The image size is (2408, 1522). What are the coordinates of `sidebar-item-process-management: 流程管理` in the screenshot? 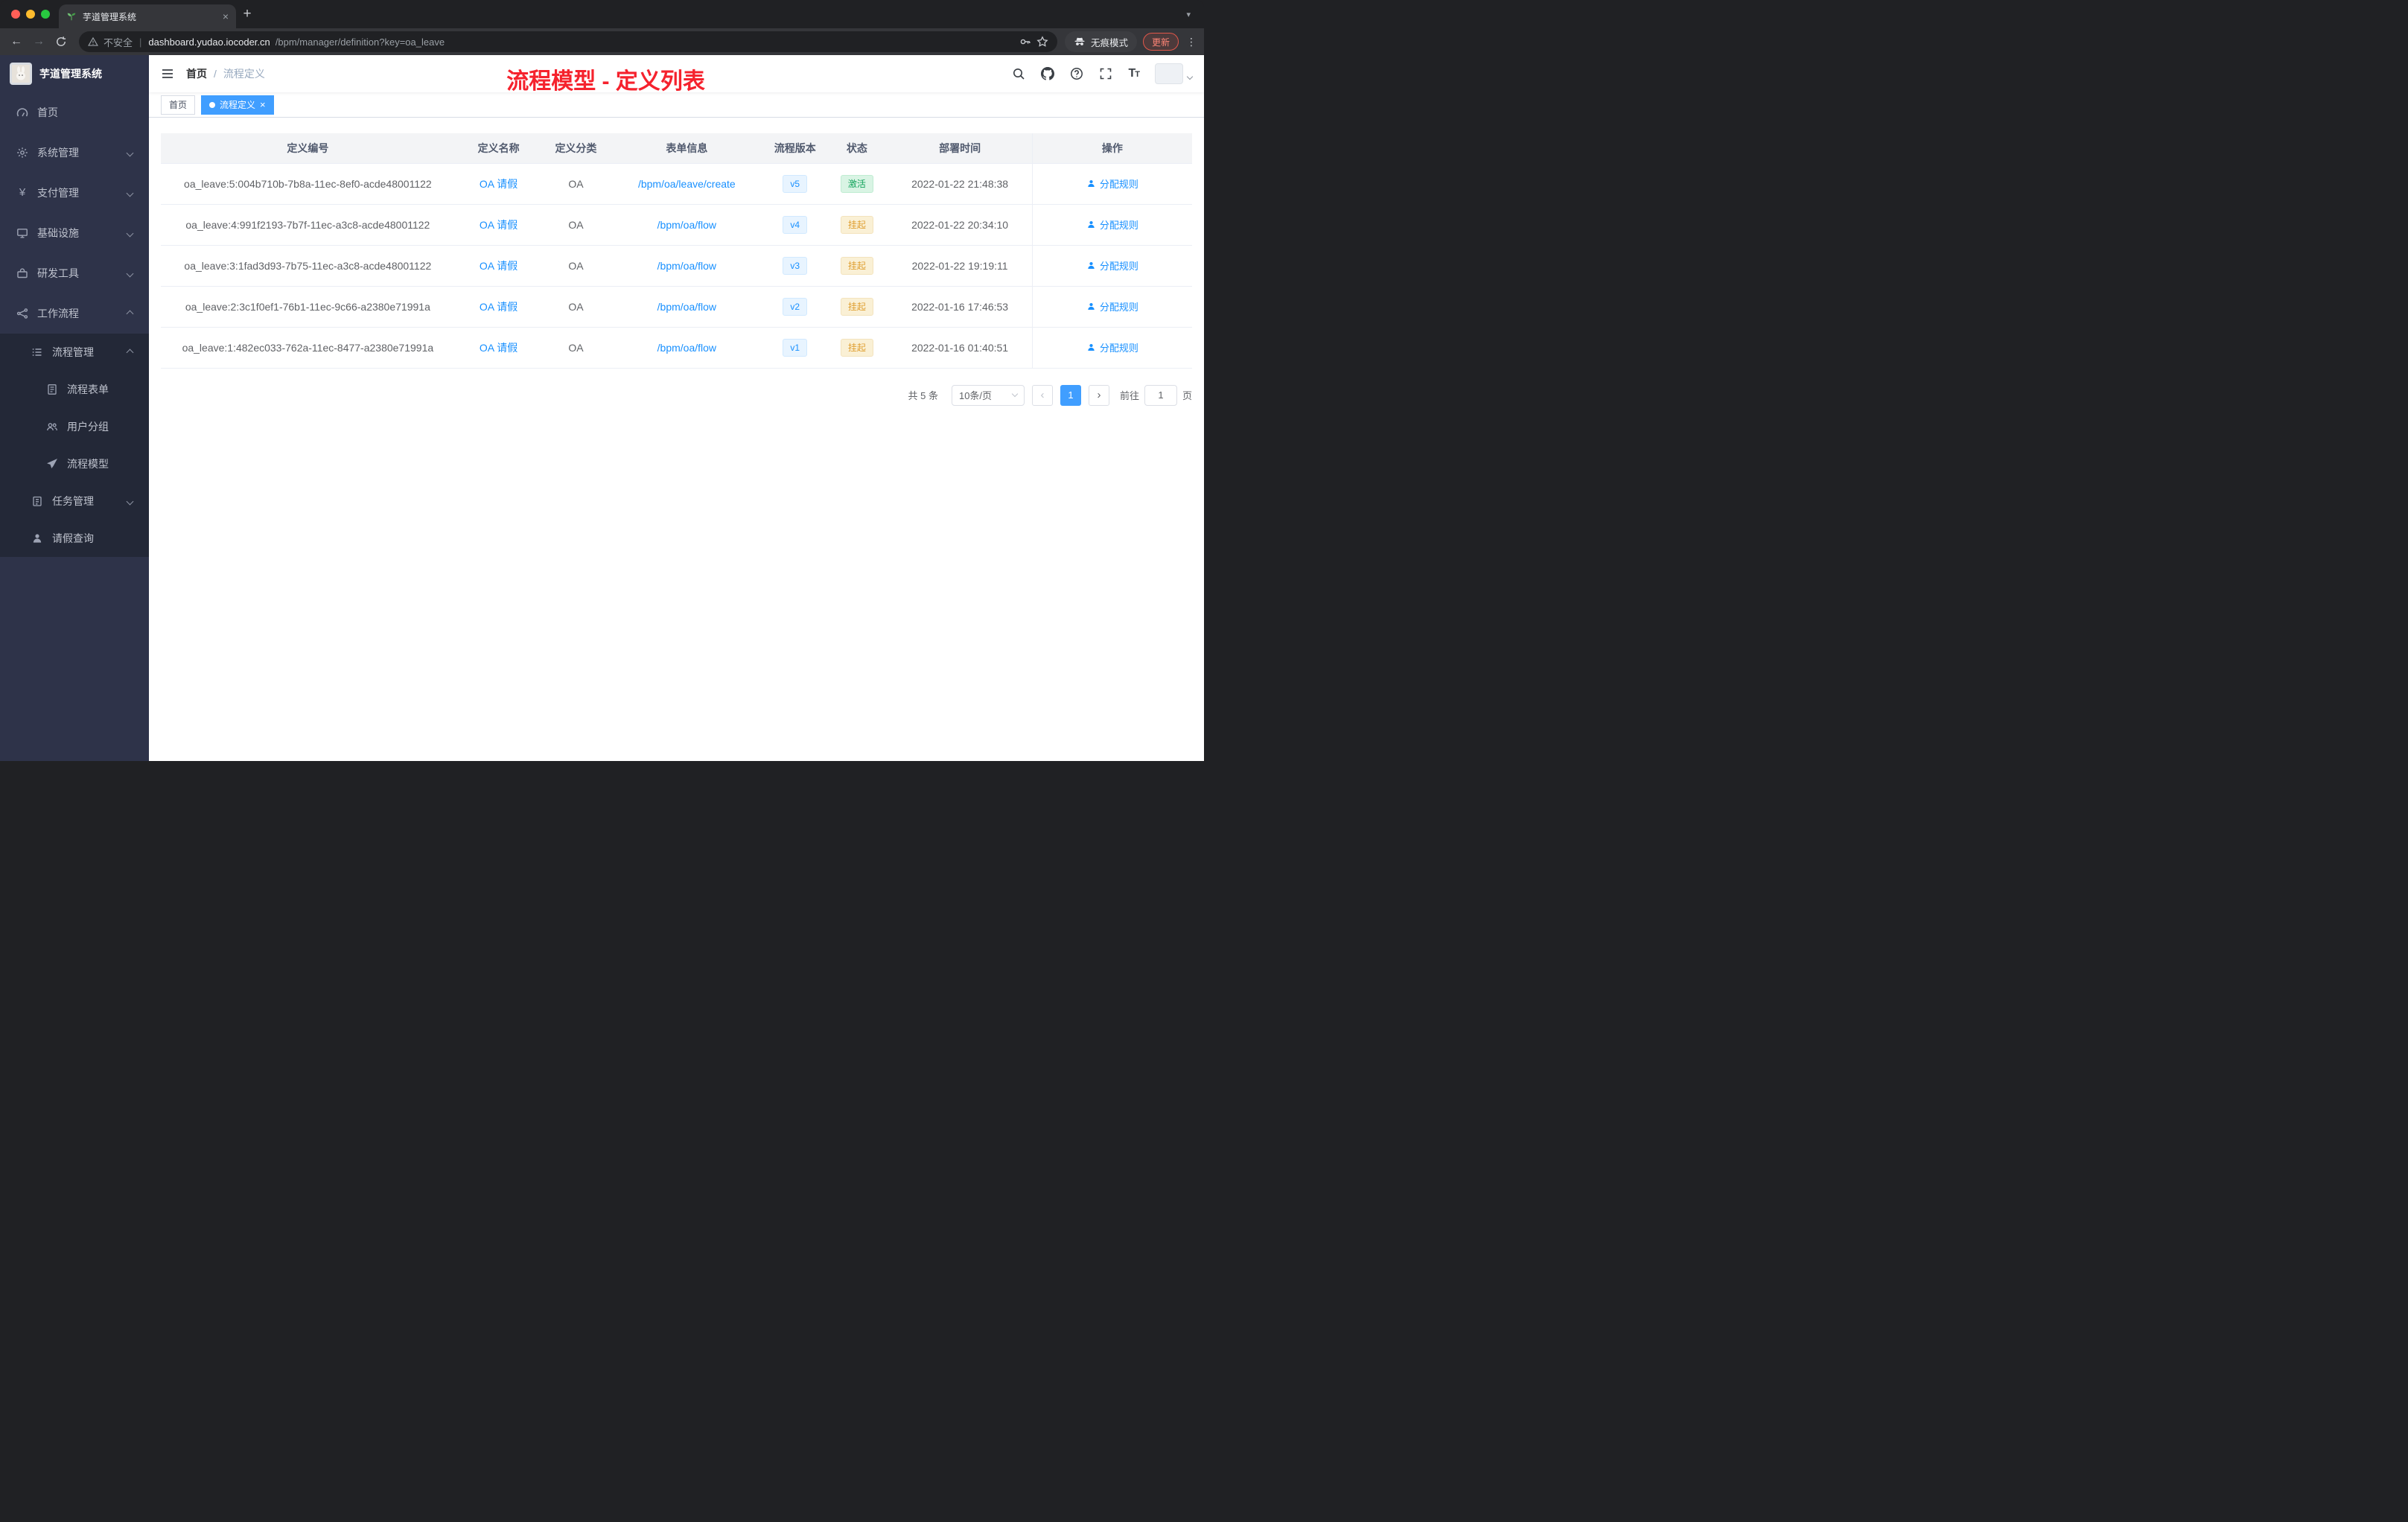 It's located at (74, 352).